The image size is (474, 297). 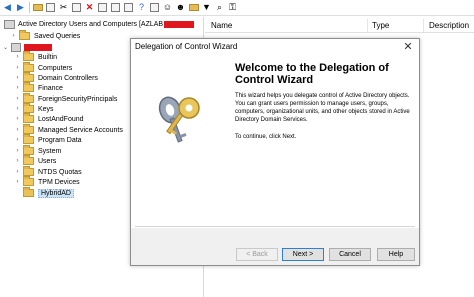 What do you see at coordinates (16, 47) in the screenshot?
I see `domain-icon` at bounding box center [16, 47].